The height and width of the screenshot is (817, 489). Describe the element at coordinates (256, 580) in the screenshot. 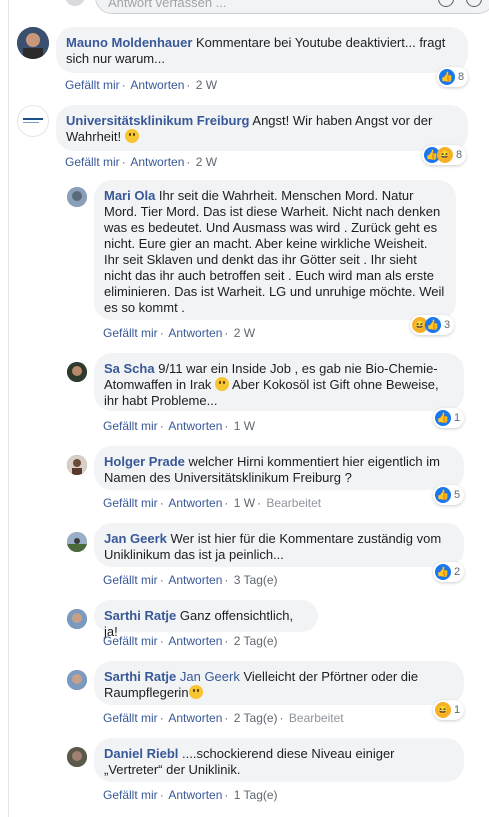

I see `timestamp: 3 Tag(e)` at that location.